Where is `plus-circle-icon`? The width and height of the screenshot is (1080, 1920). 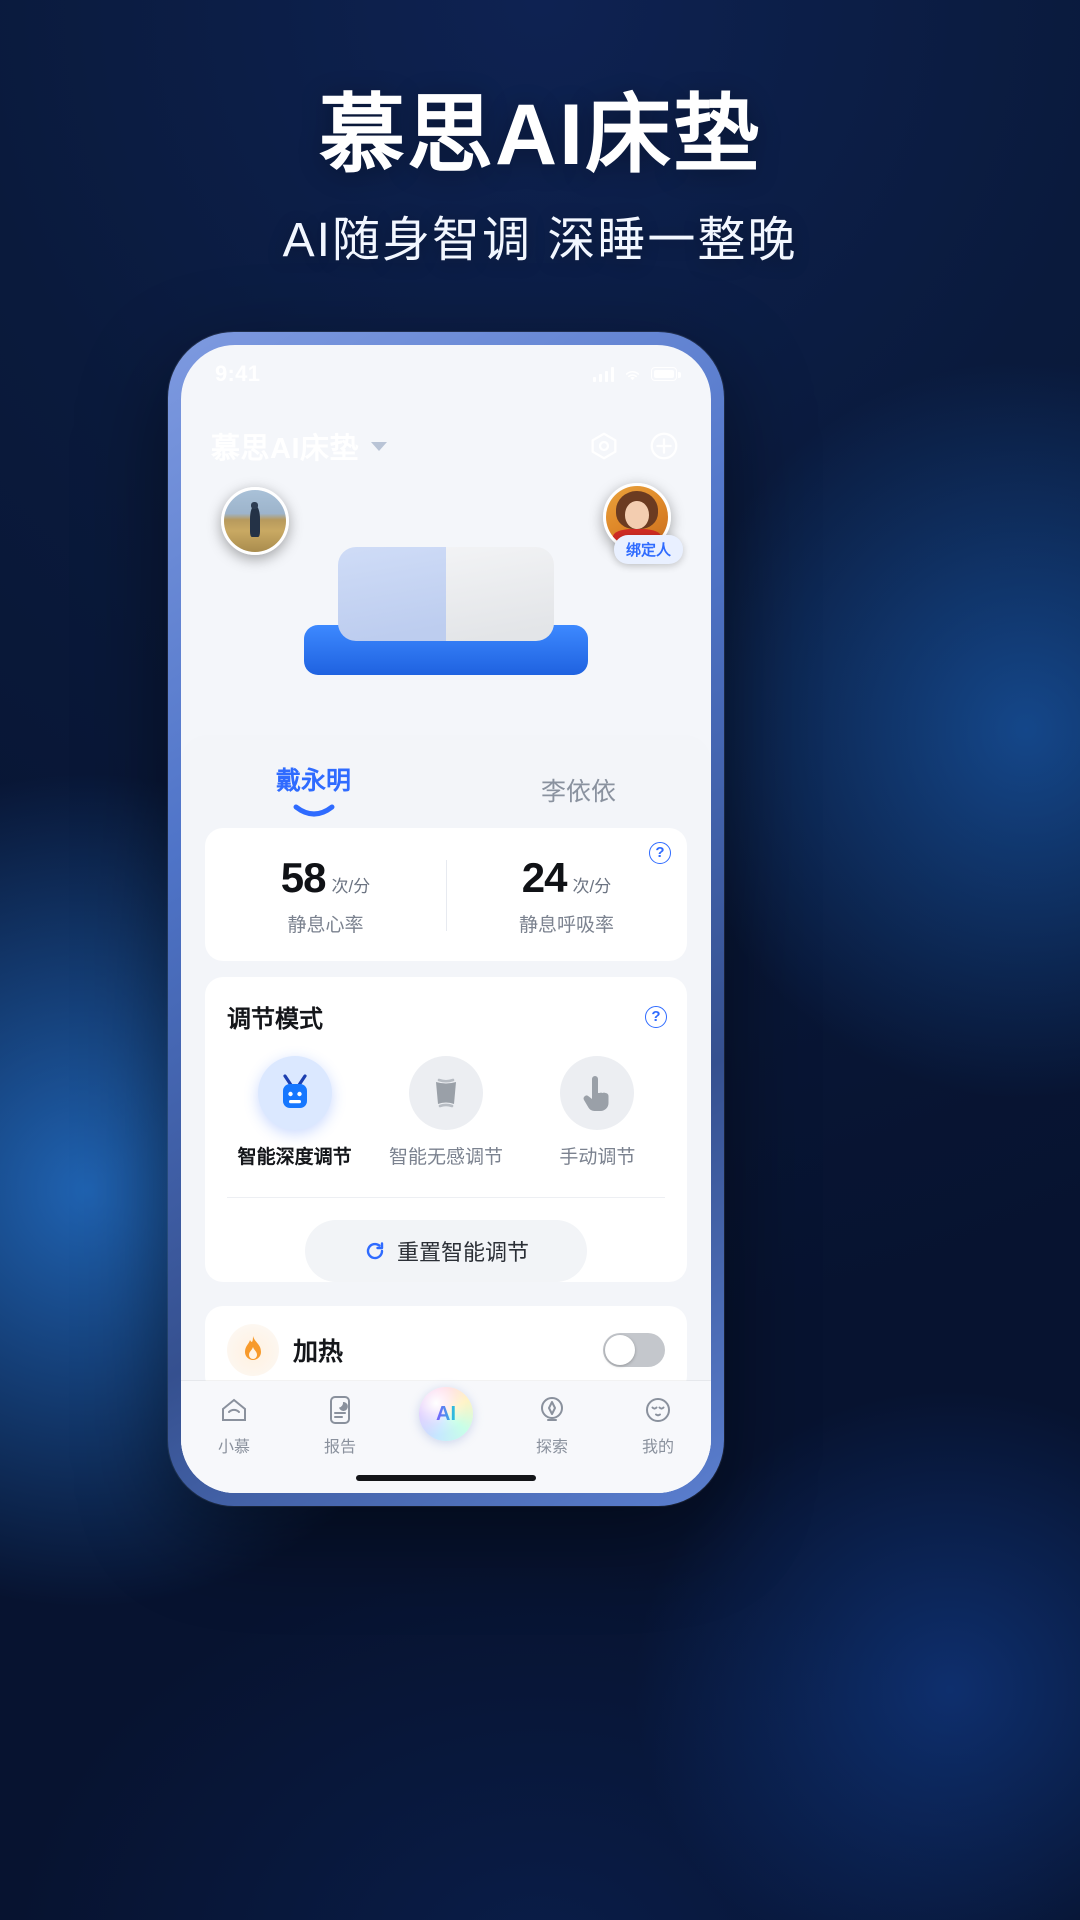 plus-circle-icon is located at coordinates (664, 446).